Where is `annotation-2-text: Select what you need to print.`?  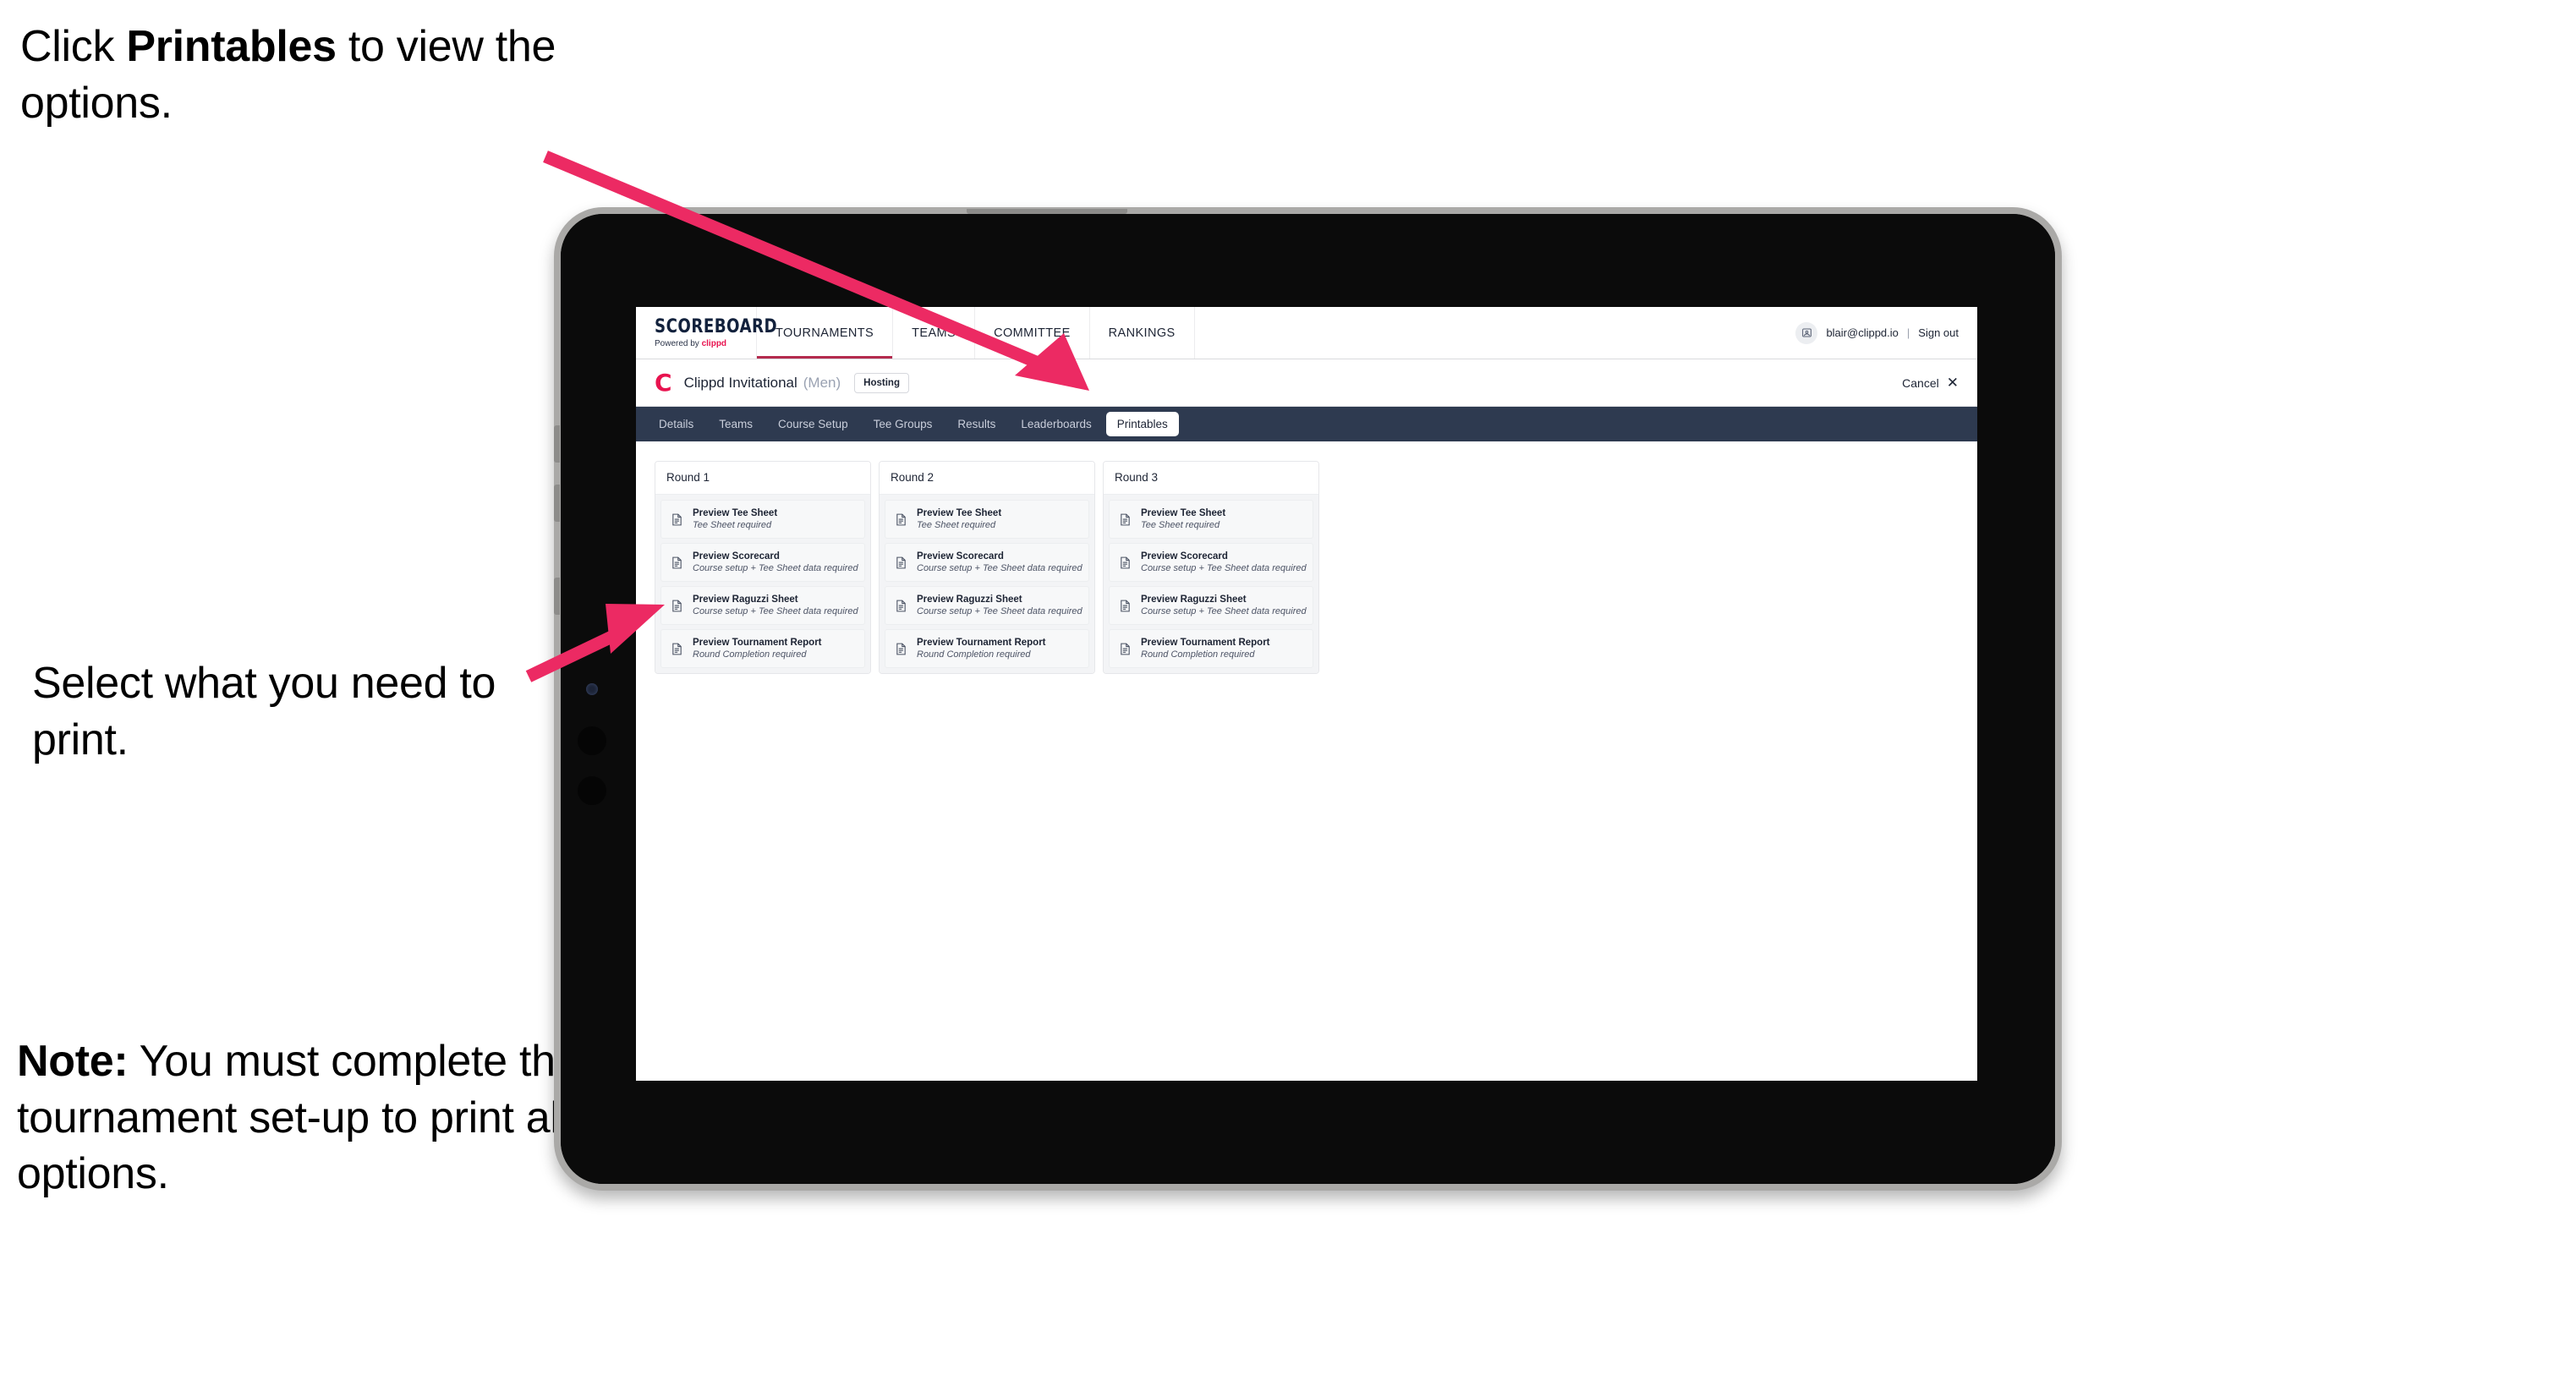 annotation-2-text: Select what you need to print. is located at coordinates (264, 711).